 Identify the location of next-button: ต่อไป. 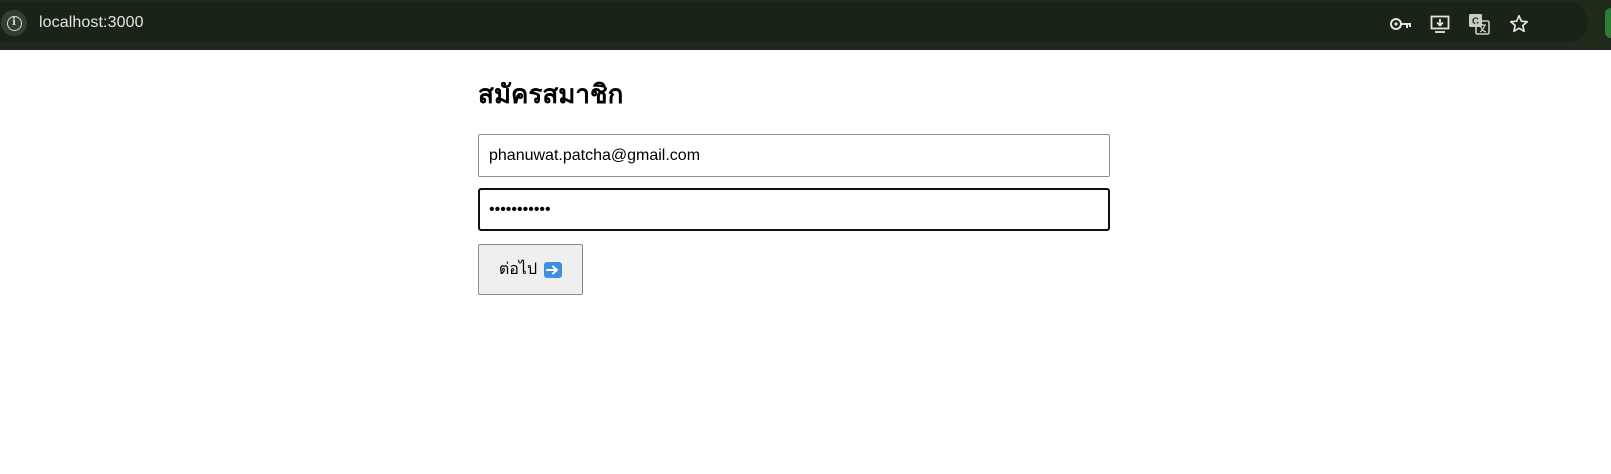
(530, 269).